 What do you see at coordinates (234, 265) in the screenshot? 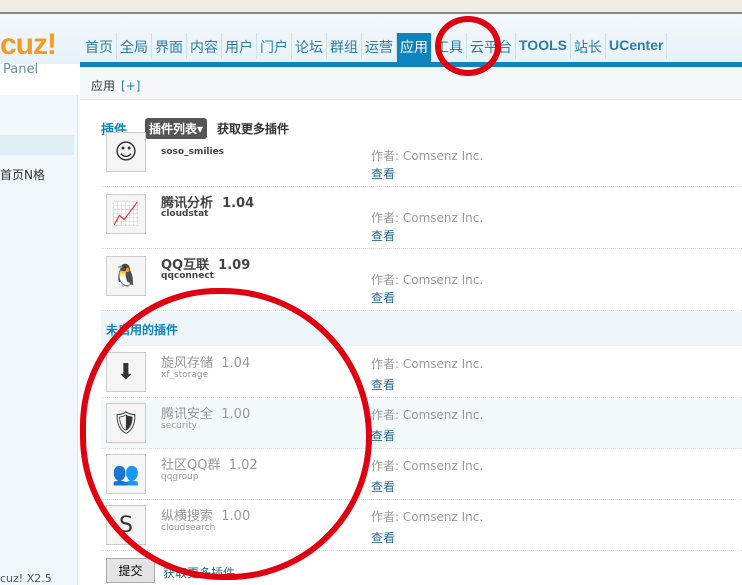
I see `plugin-version: 1.09` at bounding box center [234, 265].